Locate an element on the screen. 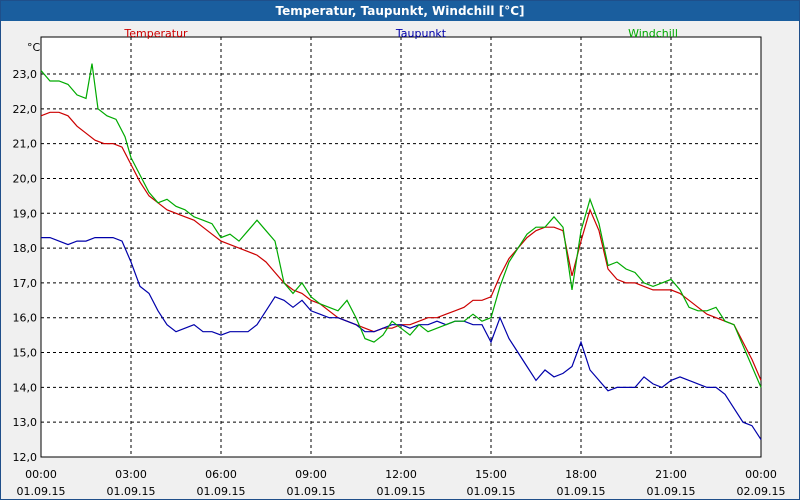 The image size is (800, 500). y-tick-label: 12,0 is located at coordinates (25, 457).